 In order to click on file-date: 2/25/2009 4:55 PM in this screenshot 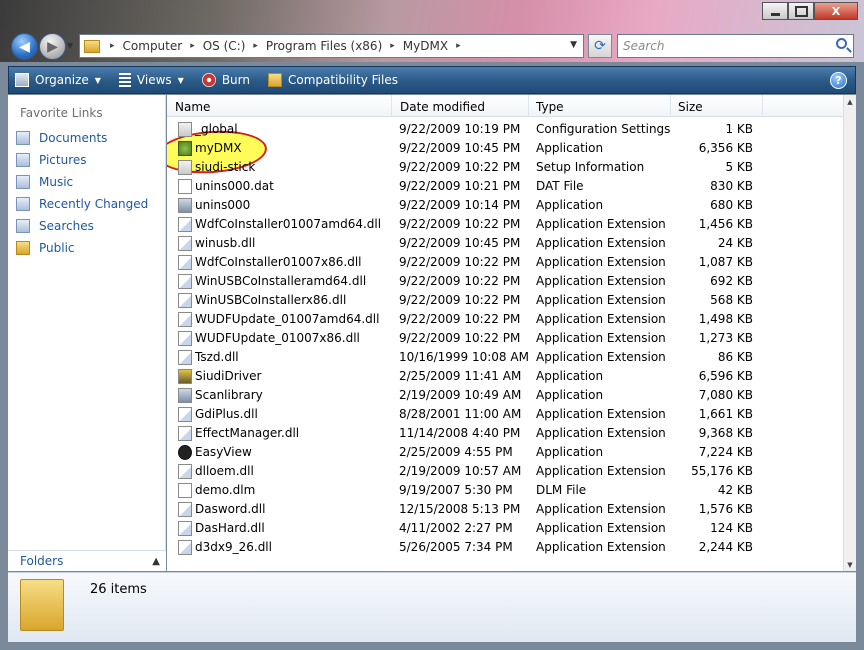, I will do `click(456, 452)`.